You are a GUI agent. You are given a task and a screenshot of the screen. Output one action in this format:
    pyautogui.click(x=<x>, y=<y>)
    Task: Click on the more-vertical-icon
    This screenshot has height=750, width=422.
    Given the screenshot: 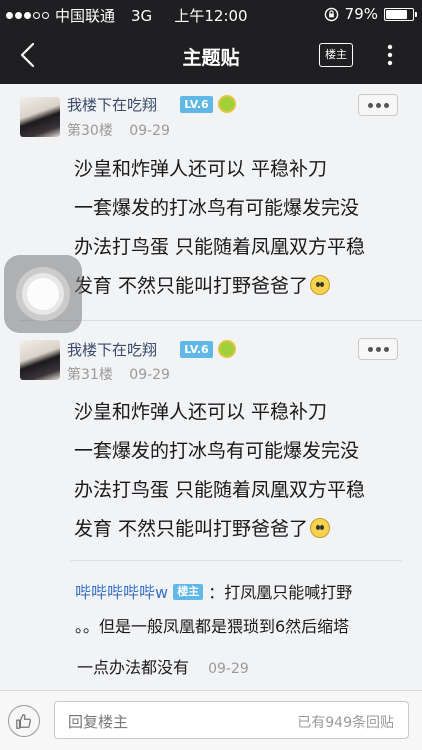 What is the action you would take?
    pyautogui.click(x=390, y=55)
    